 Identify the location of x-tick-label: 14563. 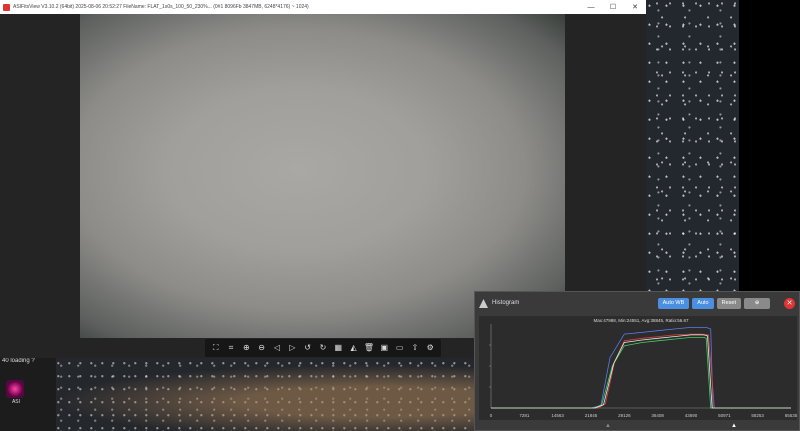
(557, 415).